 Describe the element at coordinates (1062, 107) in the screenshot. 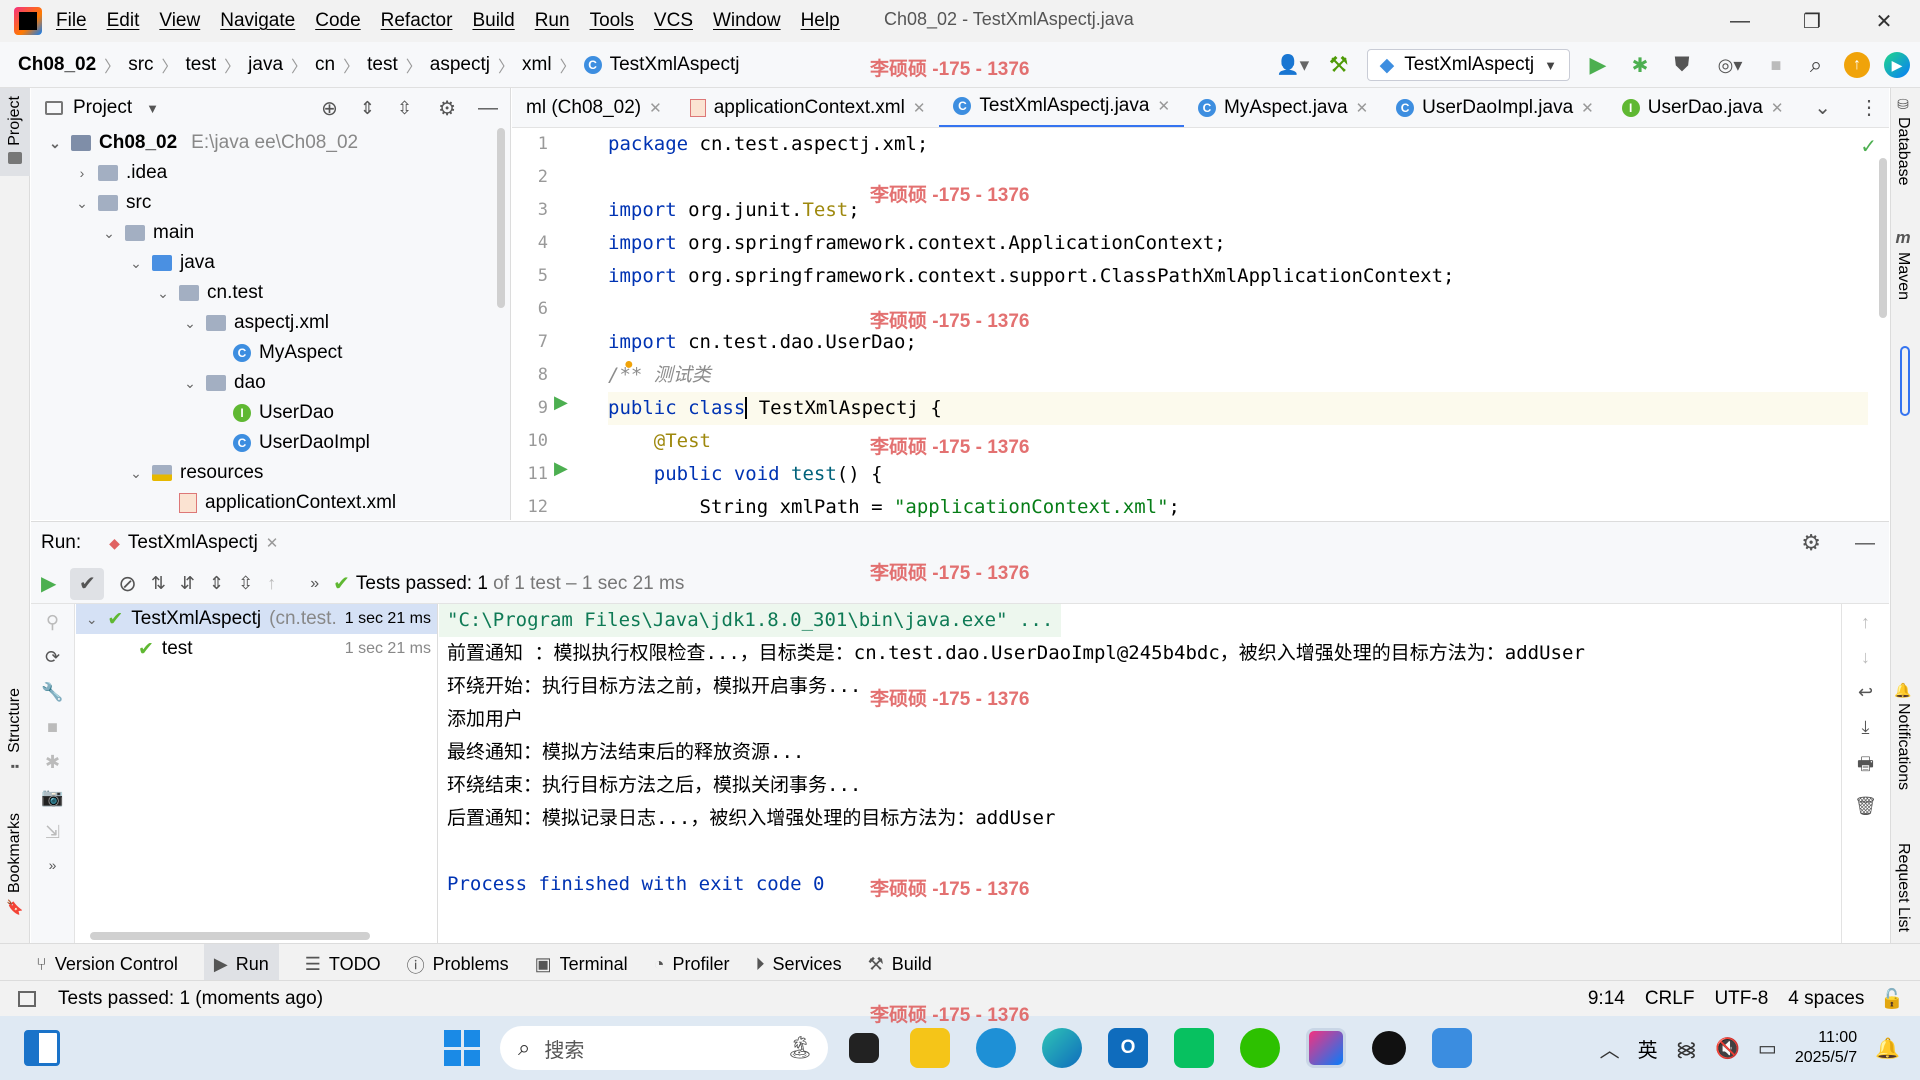

I see `editor-tab: C TestXmlAspectj.java ✕` at that location.